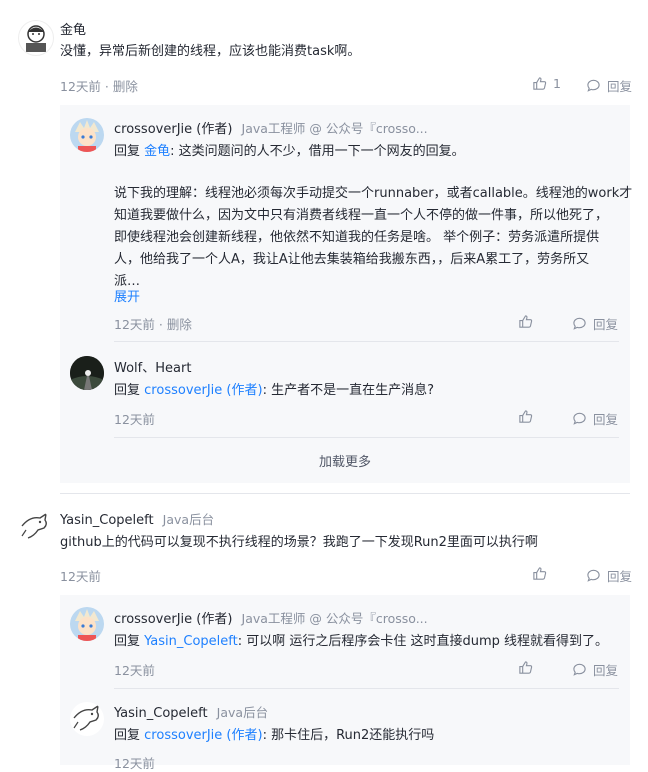  What do you see at coordinates (289, 151) in the screenshot?
I see `reply-text: 回复 金龟: 这类问题问的人不少，借用一下一个网友的回复。` at bounding box center [289, 151].